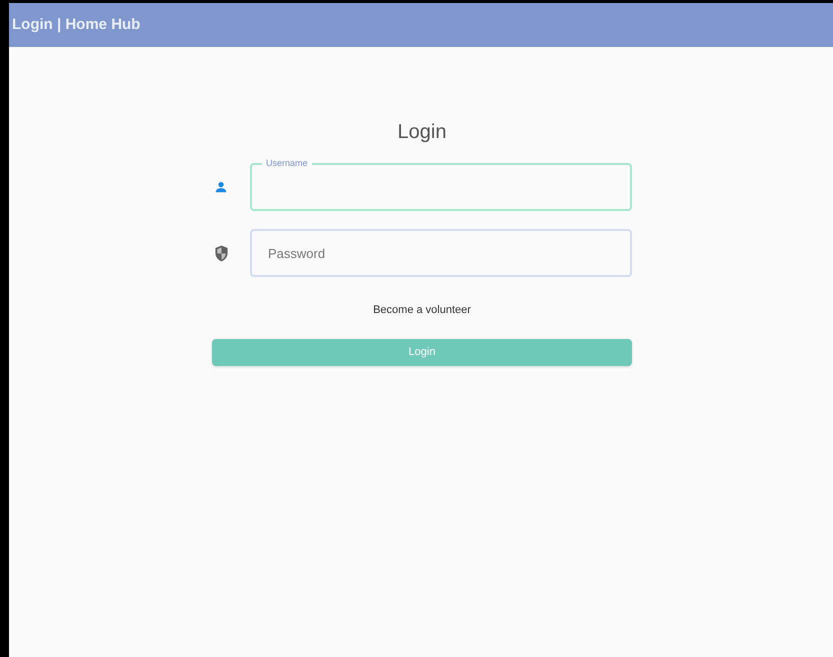 This screenshot has height=657, width=833. Describe the element at coordinates (422, 132) in the screenshot. I see `login-heading: Login` at that location.